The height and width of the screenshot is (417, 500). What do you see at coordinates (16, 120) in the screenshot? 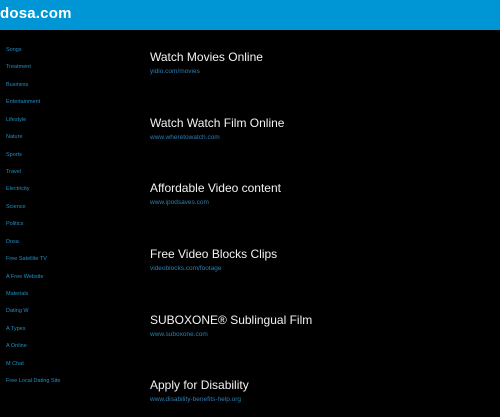
I see `sidebar-item-lifestyle: Lifestyle` at bounding box center [16, 120].